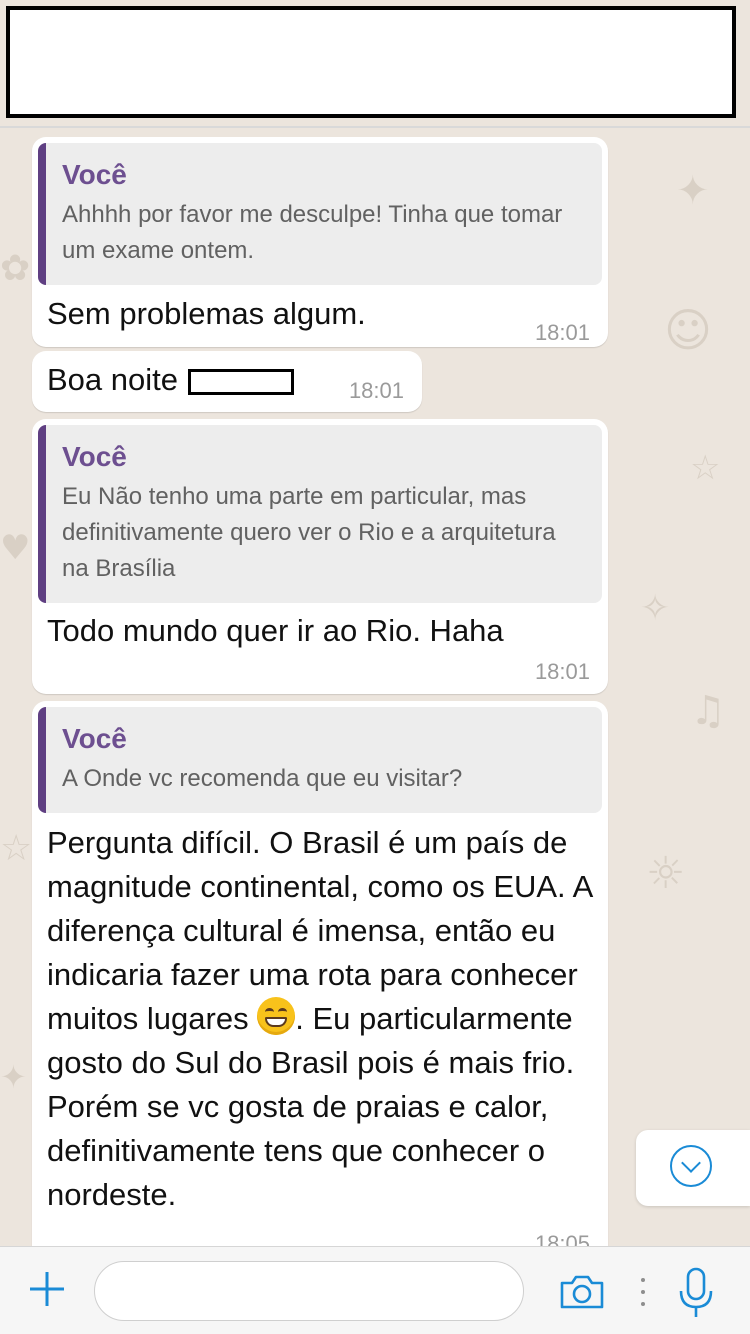  What do you see at coordinates (275, 630) in the screenshot?
I see `message-text: Todo mundo quer ir ao Rio. Haha` at bounding box center [275, 630].